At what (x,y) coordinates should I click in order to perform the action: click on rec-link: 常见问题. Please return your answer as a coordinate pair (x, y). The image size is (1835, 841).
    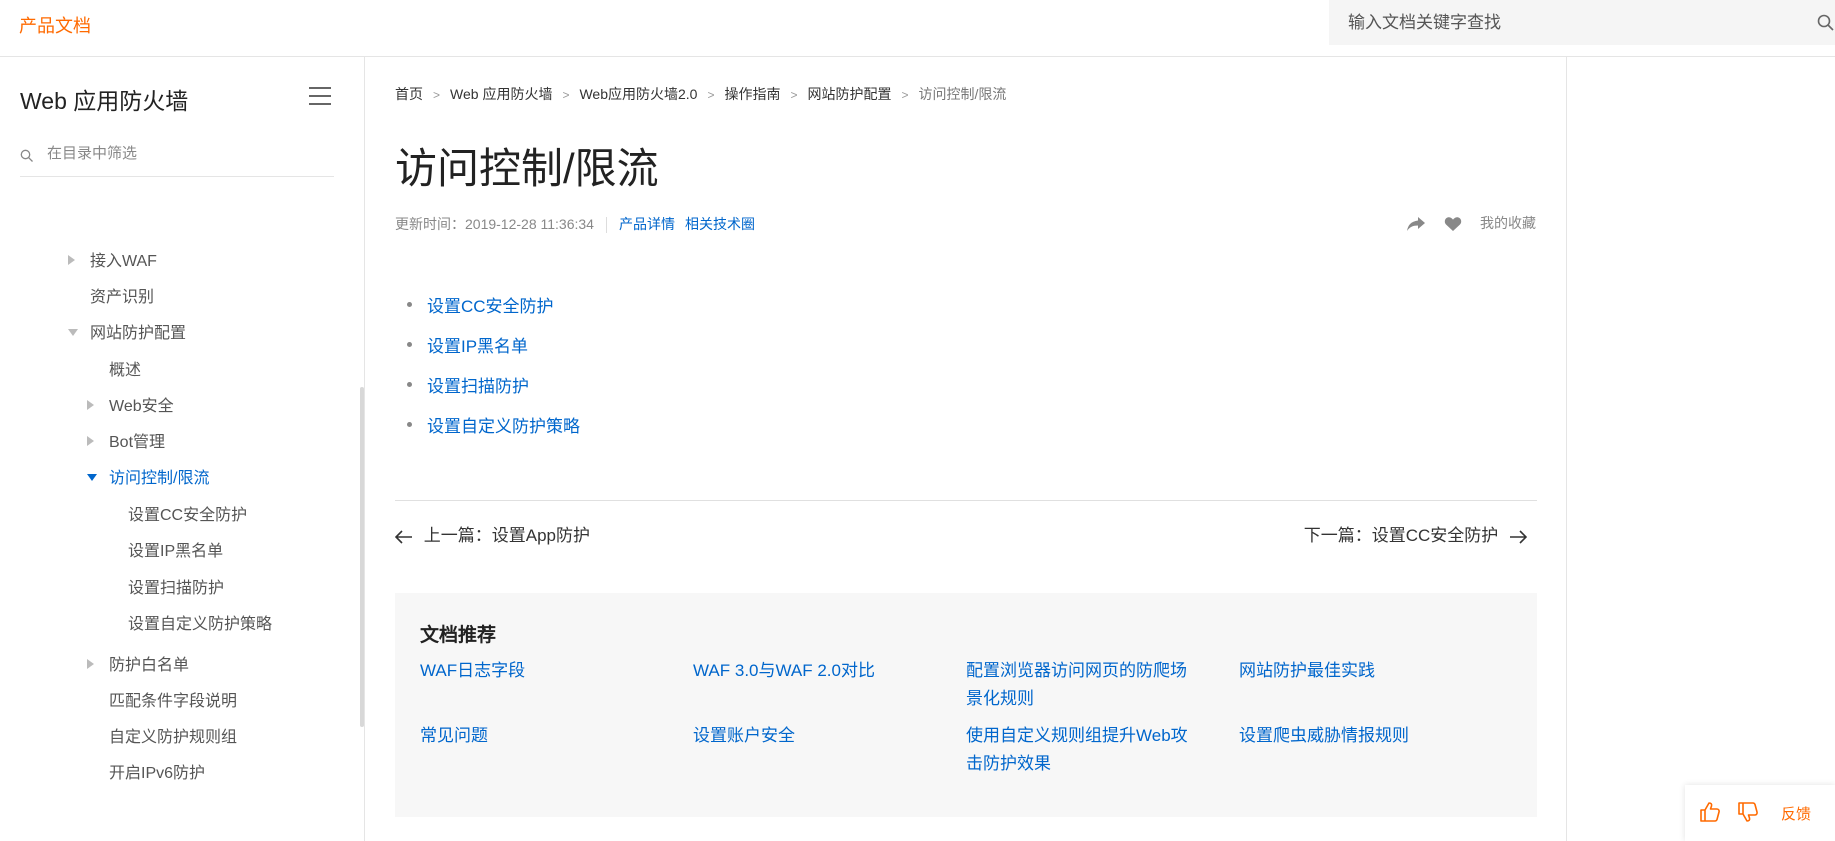
    Looking at the image, I should click on (535, 736).